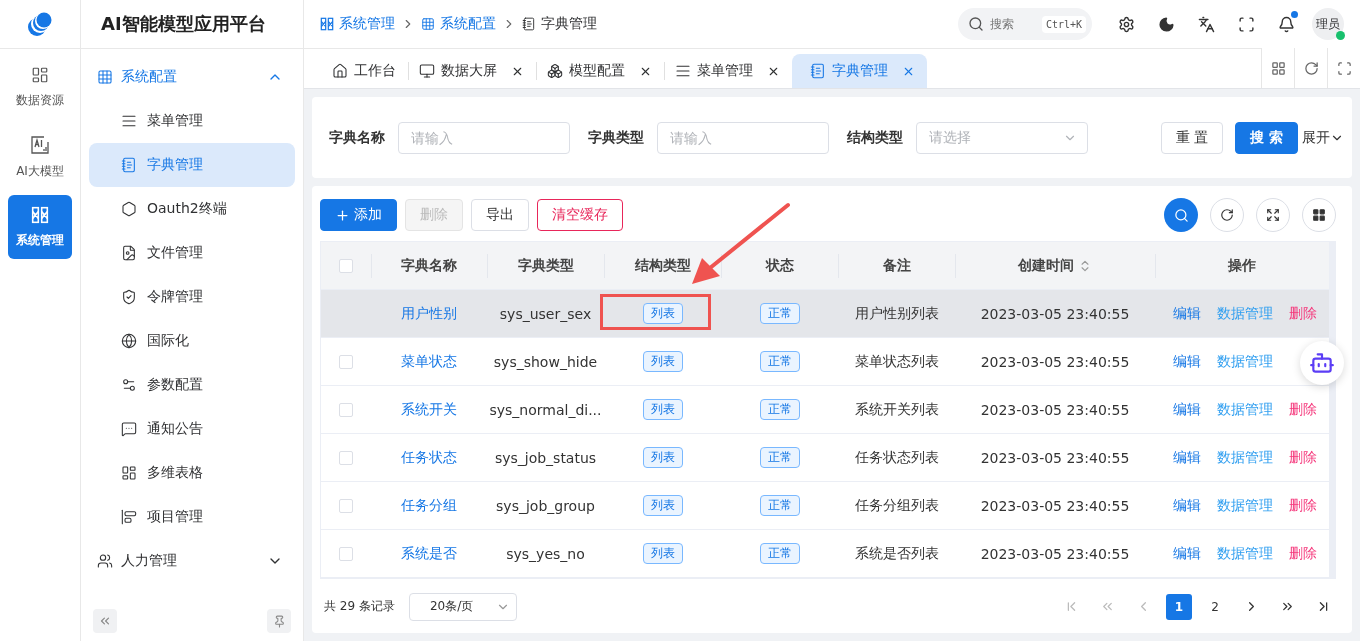 This screenshot has width=1360, height=641. What do you see at coordinates (357, 24) in the screenshot?
I see `breadcrumb-link: 系统管理` at bounding box center [357, 24].